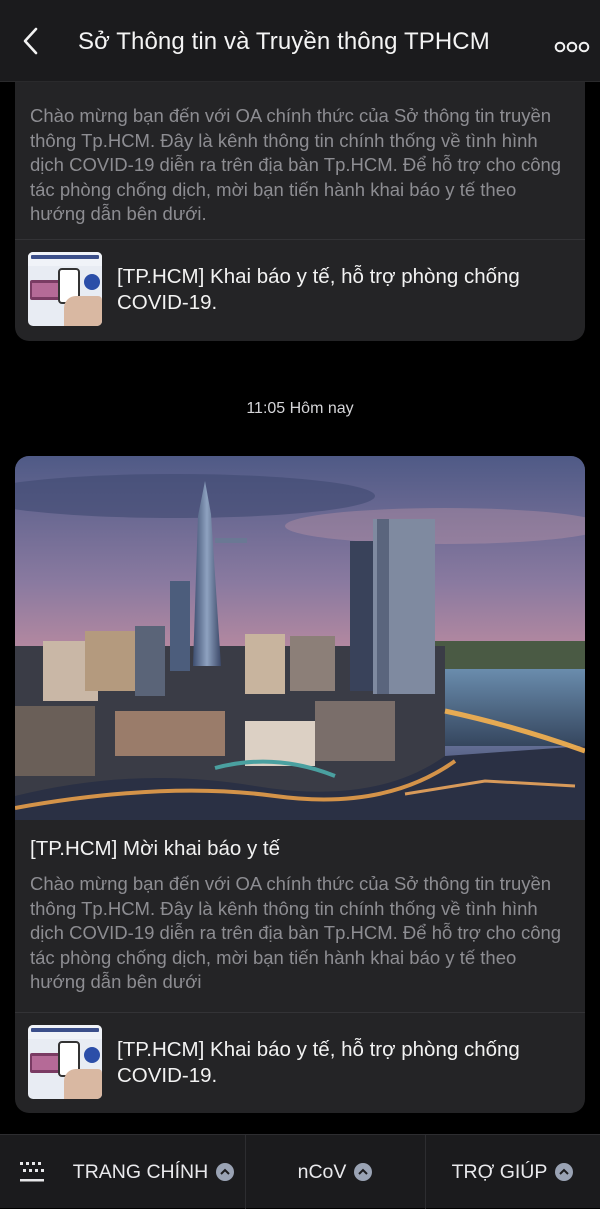 The height and width of the screenshot is (1209, 600). I want to click on bottom-menu: TRANG CHÍNH nCoV TRỢ GIÚP, so click(300, 1171).